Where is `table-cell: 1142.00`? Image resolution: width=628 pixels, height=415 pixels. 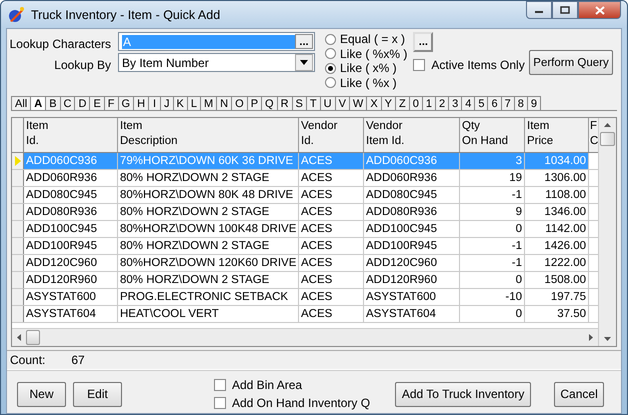 table-cell: 1142.00 is located at coordinates (557, 229).